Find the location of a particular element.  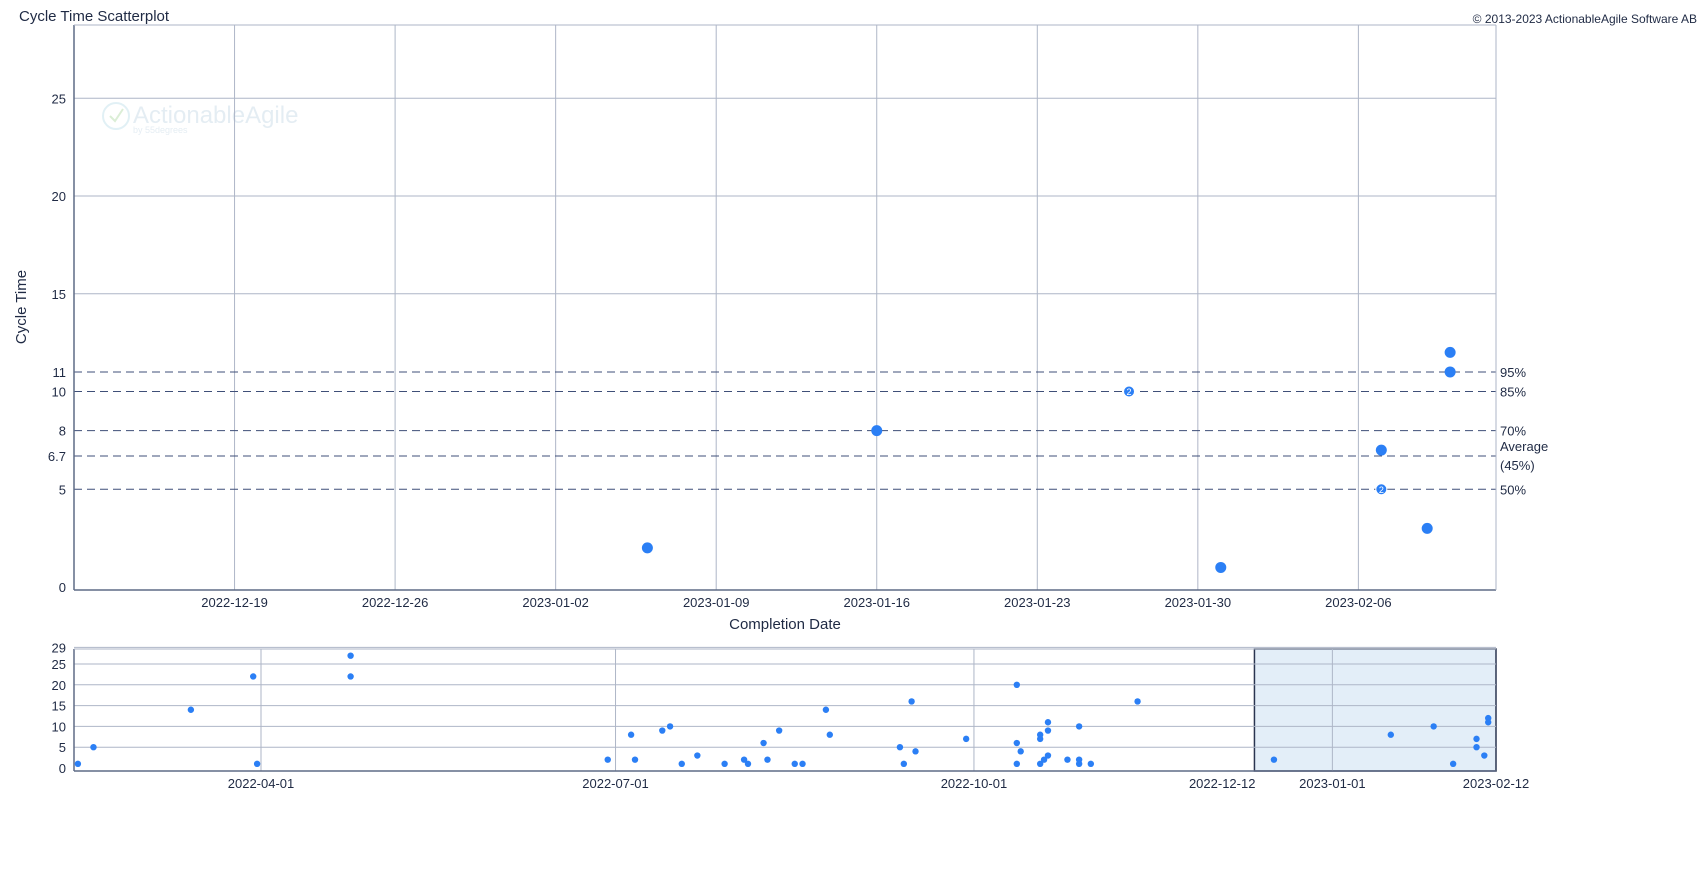

overview-x-tick-label: 2022-10-01 is located at coordinates (974, 783).